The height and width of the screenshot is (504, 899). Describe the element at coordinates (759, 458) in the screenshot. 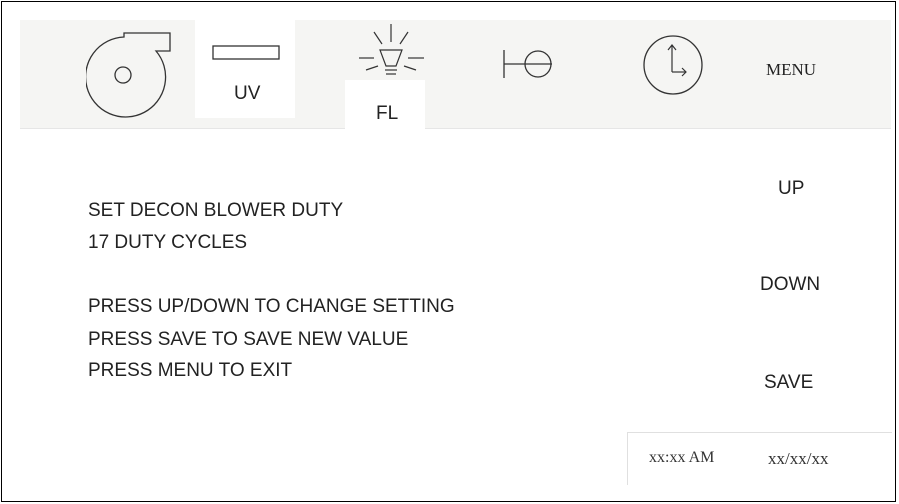

I see `status-bar: xx:xx AM xx/xx/xx` at that location.